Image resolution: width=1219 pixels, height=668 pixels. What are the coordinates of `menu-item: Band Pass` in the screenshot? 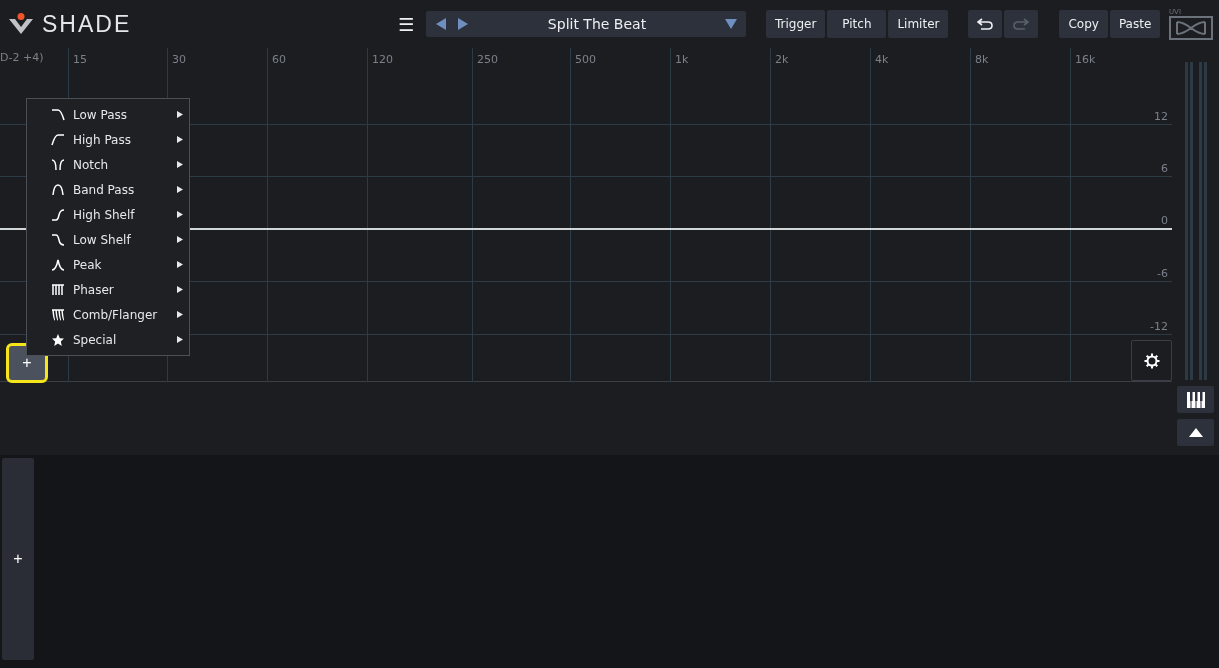 It's located at (108, 189).